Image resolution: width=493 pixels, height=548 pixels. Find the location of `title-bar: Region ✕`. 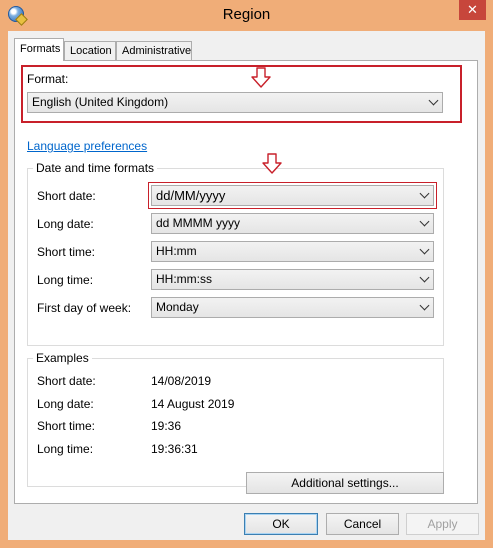

title-bar: Region ✕ is located at coordinates (246, 15).